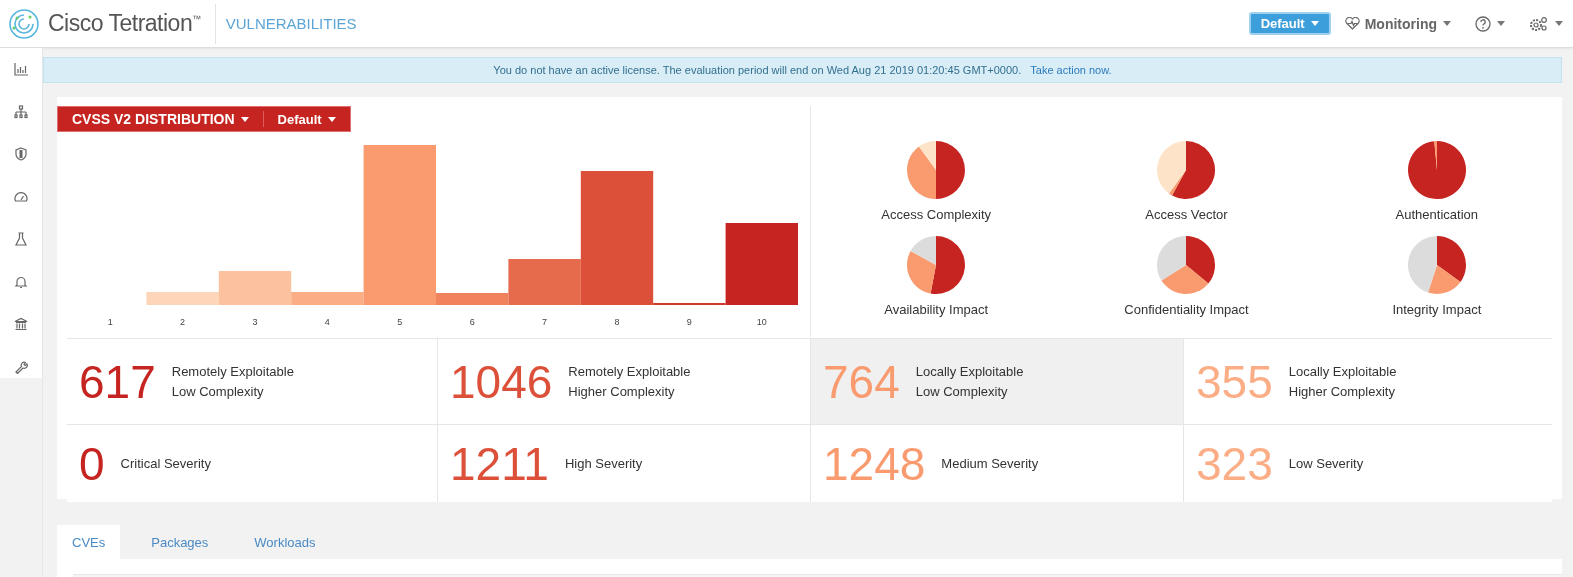 The height and width of the screenshot is (577, 1573). What do you see at coordinates (1352, 23) in the screenshot?
I see `heart-icon` at bounding box center [1352, 23].